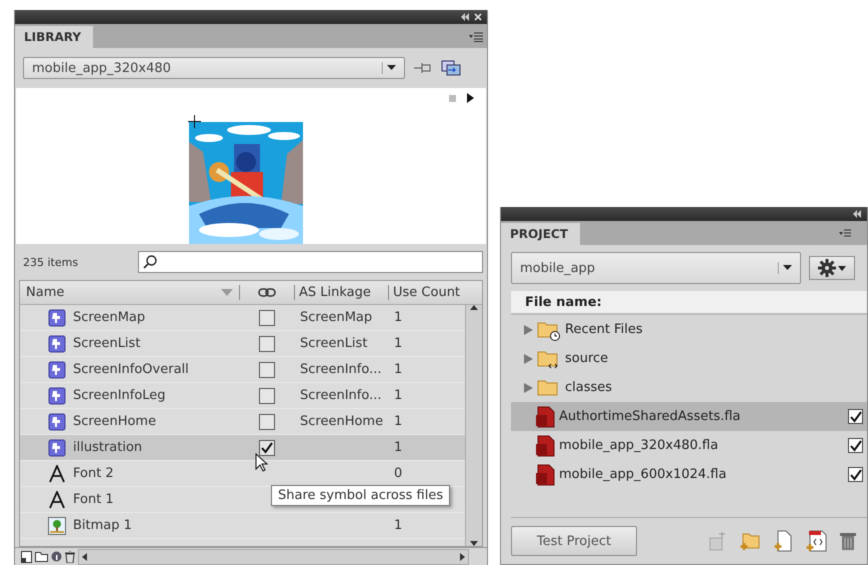 This screenshot has height=565, width=868. What do you see at coordinates (93, 499) in the screenshot?
I see `item-name: Font 1` at bounding box center [93, 499].